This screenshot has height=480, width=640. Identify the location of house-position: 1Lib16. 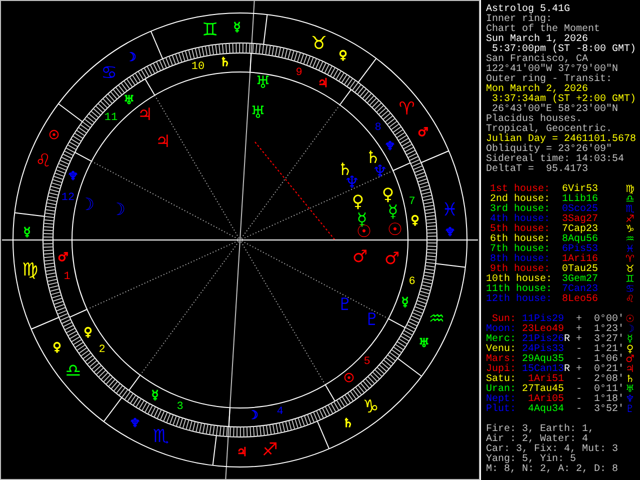
(581, 200).